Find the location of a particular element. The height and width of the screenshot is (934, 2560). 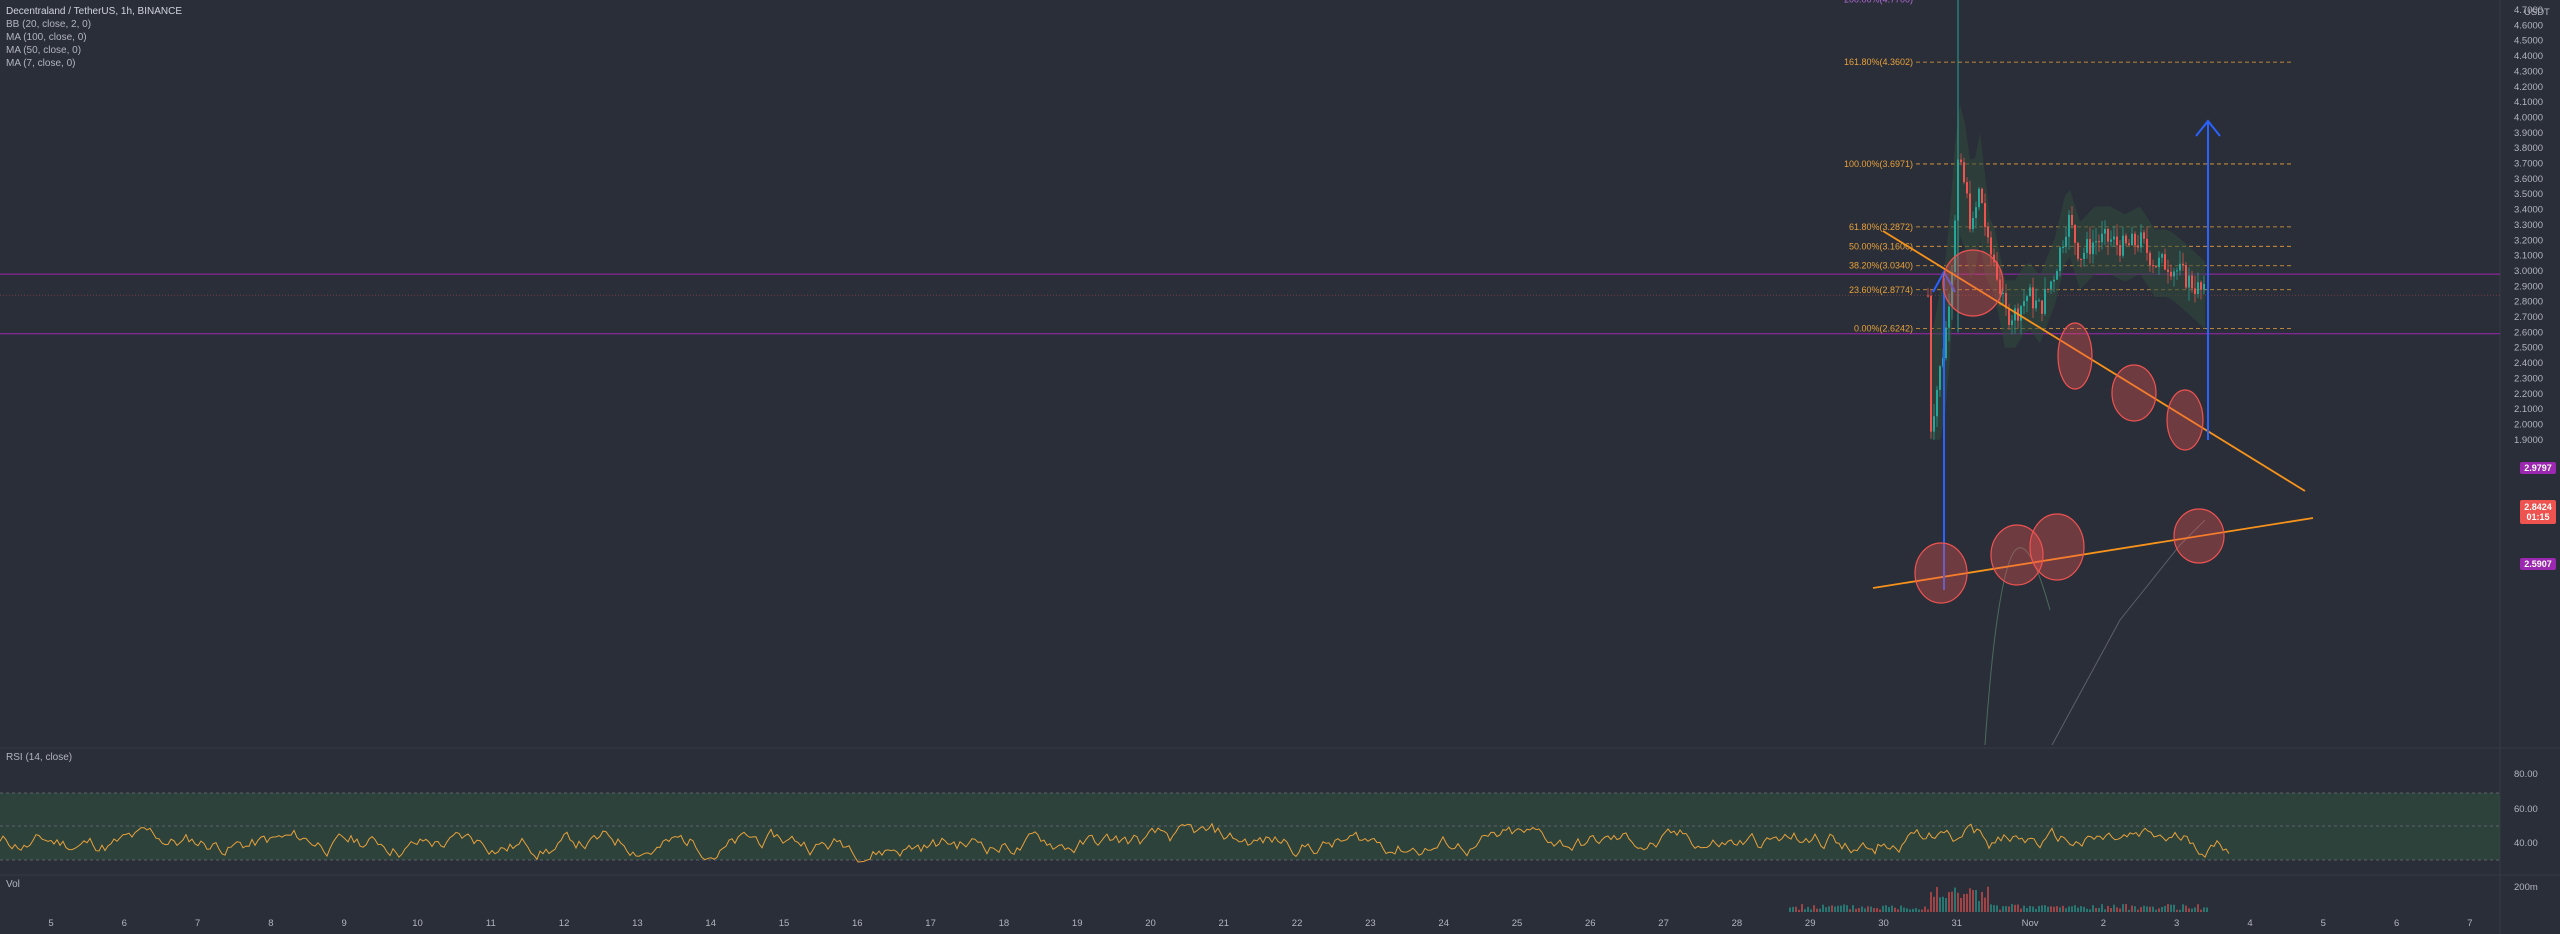

symbol-title: Decentraland / TetherUS, 1h, BINANCE is located at coordinates (94, 11).